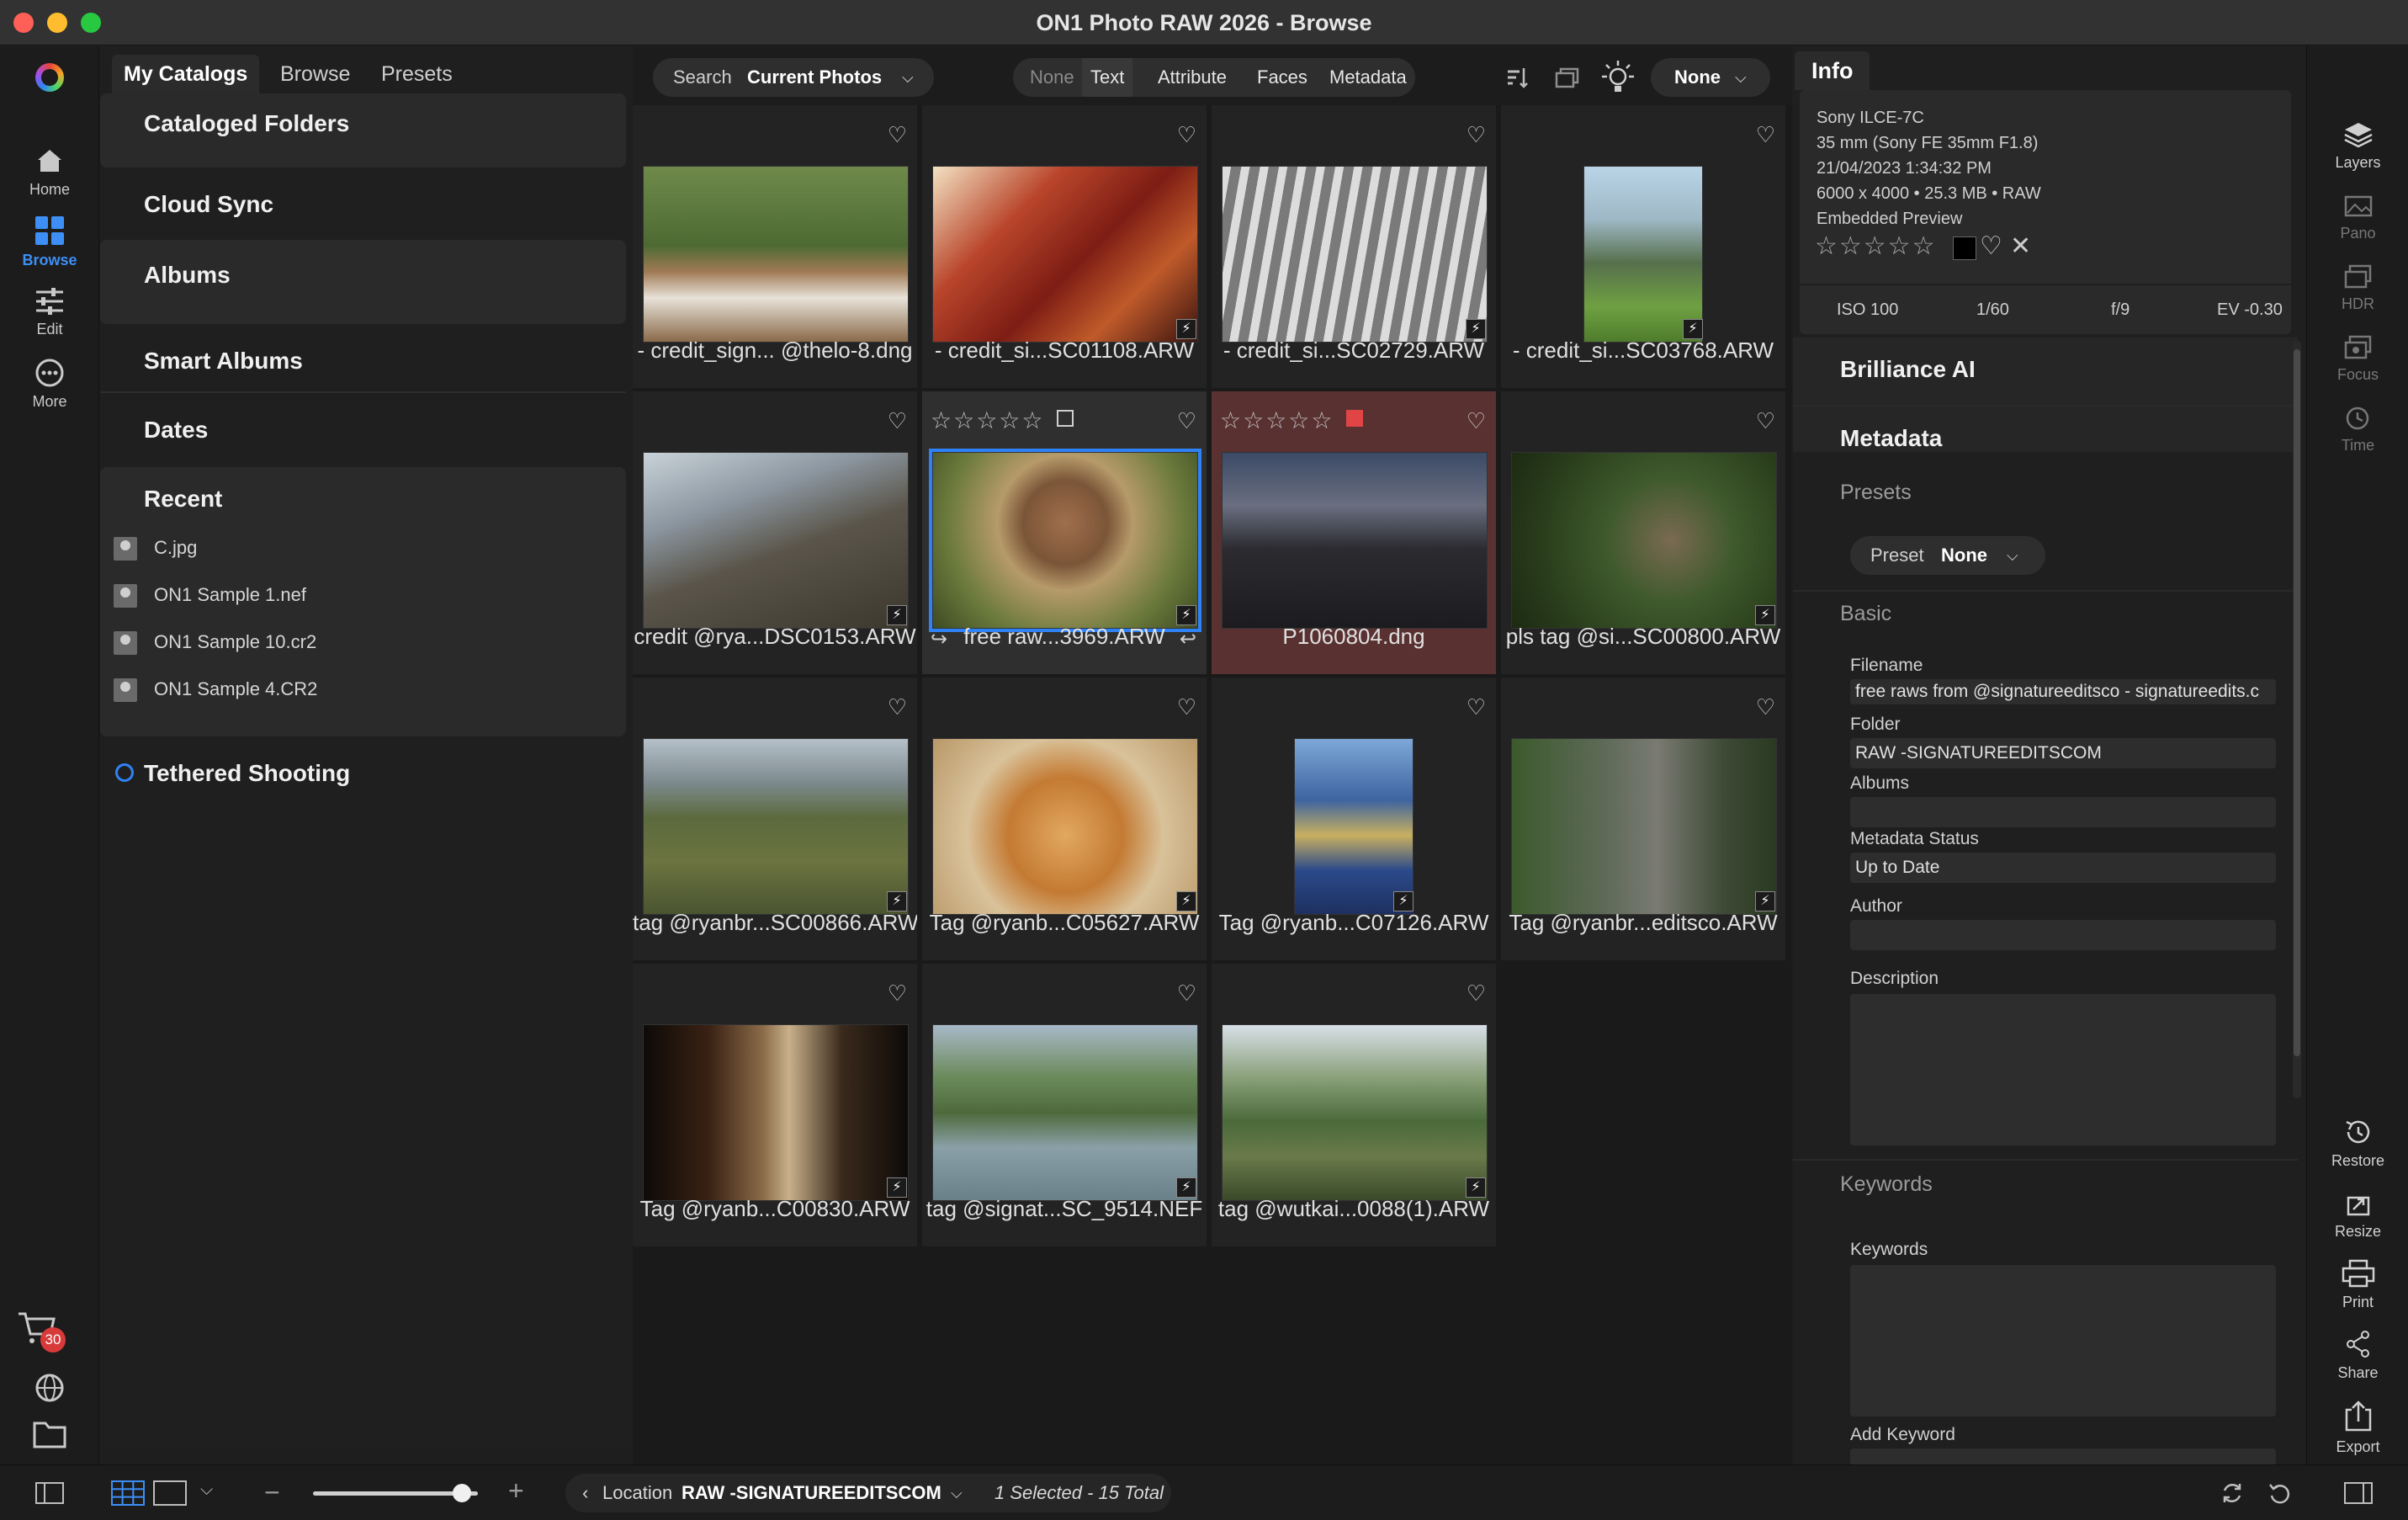 The image size is (2408, 1520). What do you see at coordinates (1282, 77) in the screenshot?
I see `filter-faces: Faces` at bounding box center [1282, 77].